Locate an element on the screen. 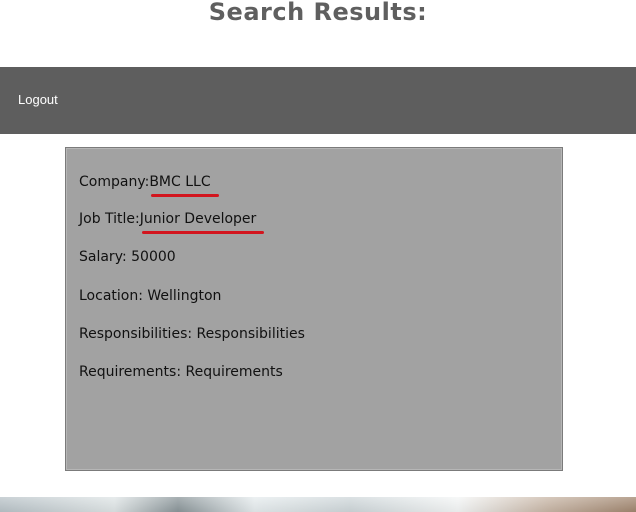  requirements-value: Requirements is located at coordinates (234, 372).